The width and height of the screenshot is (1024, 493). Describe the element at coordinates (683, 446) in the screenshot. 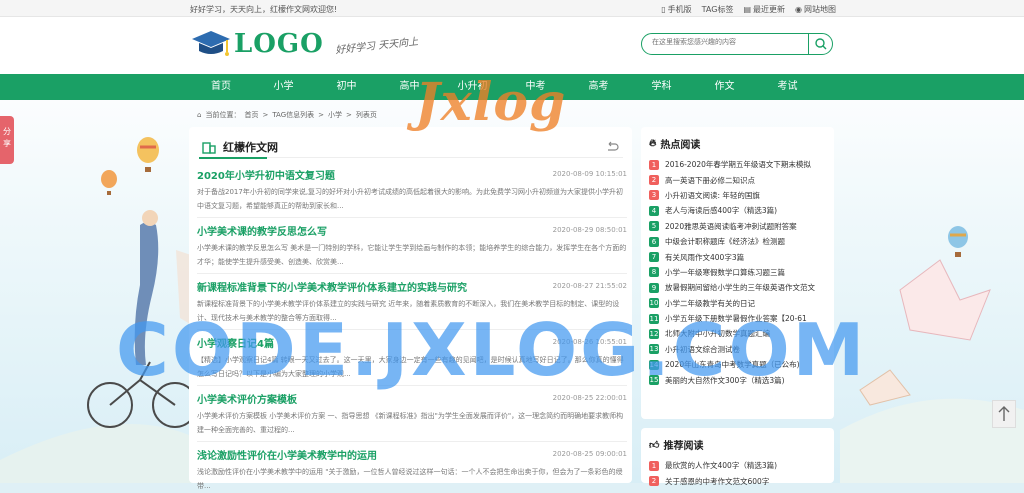

I see `recommend-title: 推荐阅读` at that location.